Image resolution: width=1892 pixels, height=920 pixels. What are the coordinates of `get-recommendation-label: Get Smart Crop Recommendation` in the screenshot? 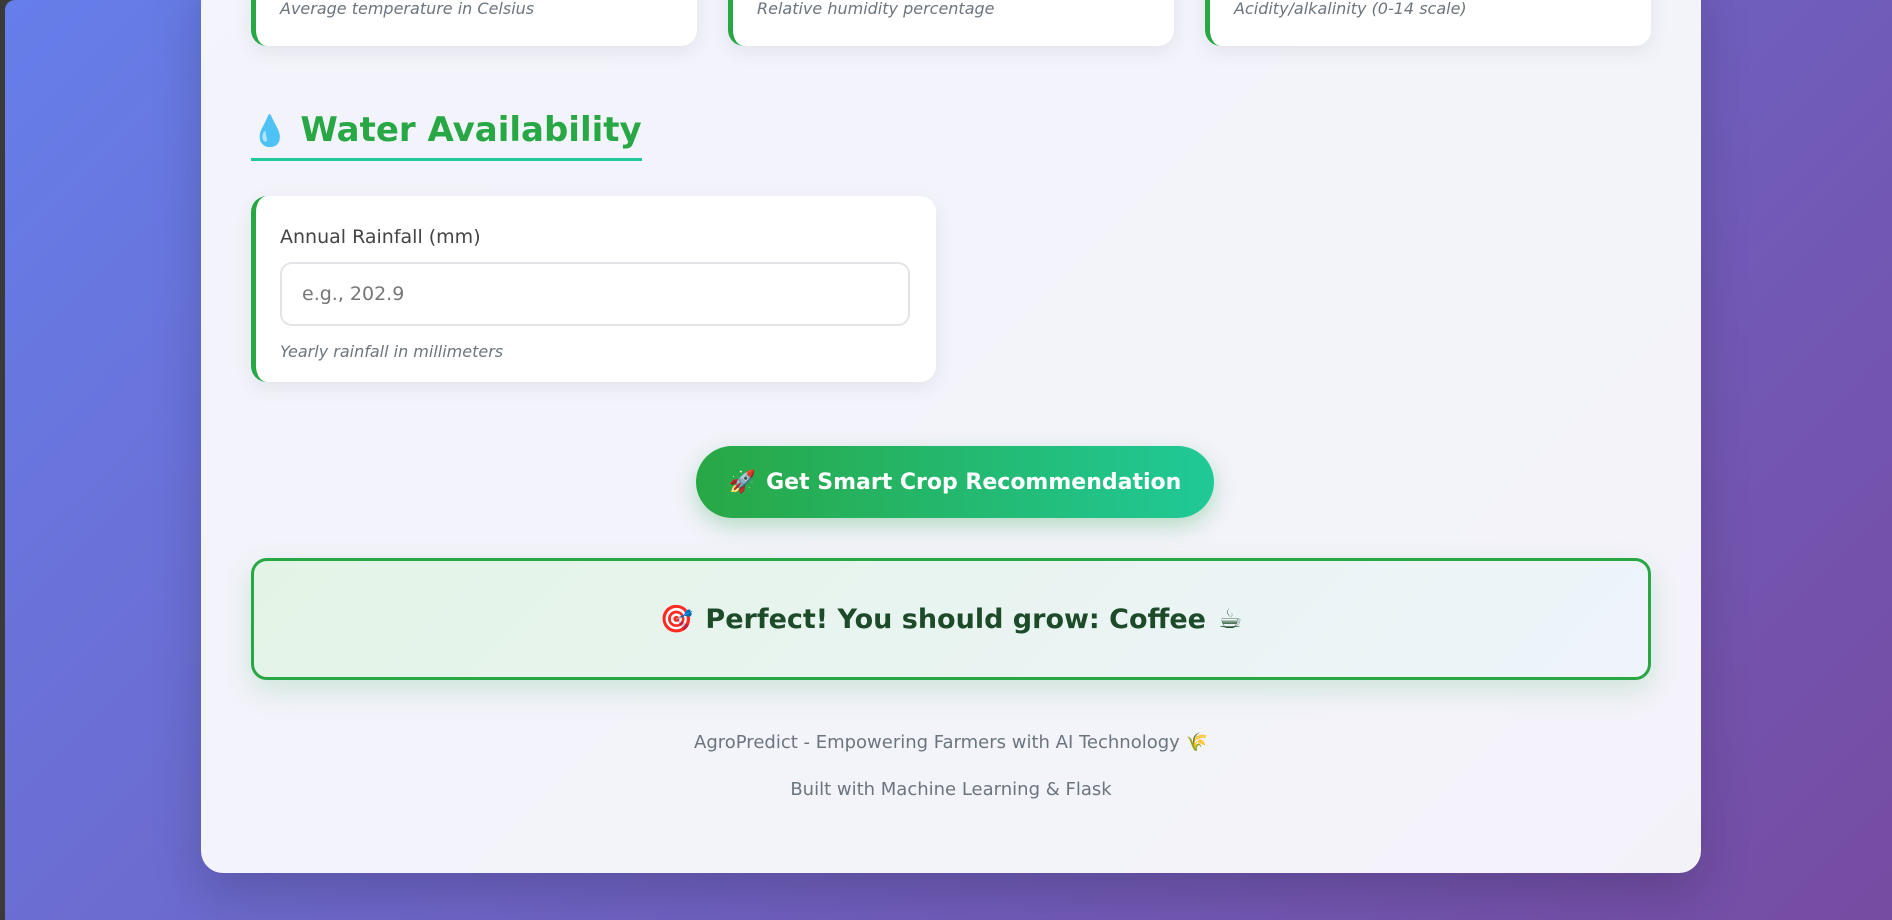 It's located at (974, 482).